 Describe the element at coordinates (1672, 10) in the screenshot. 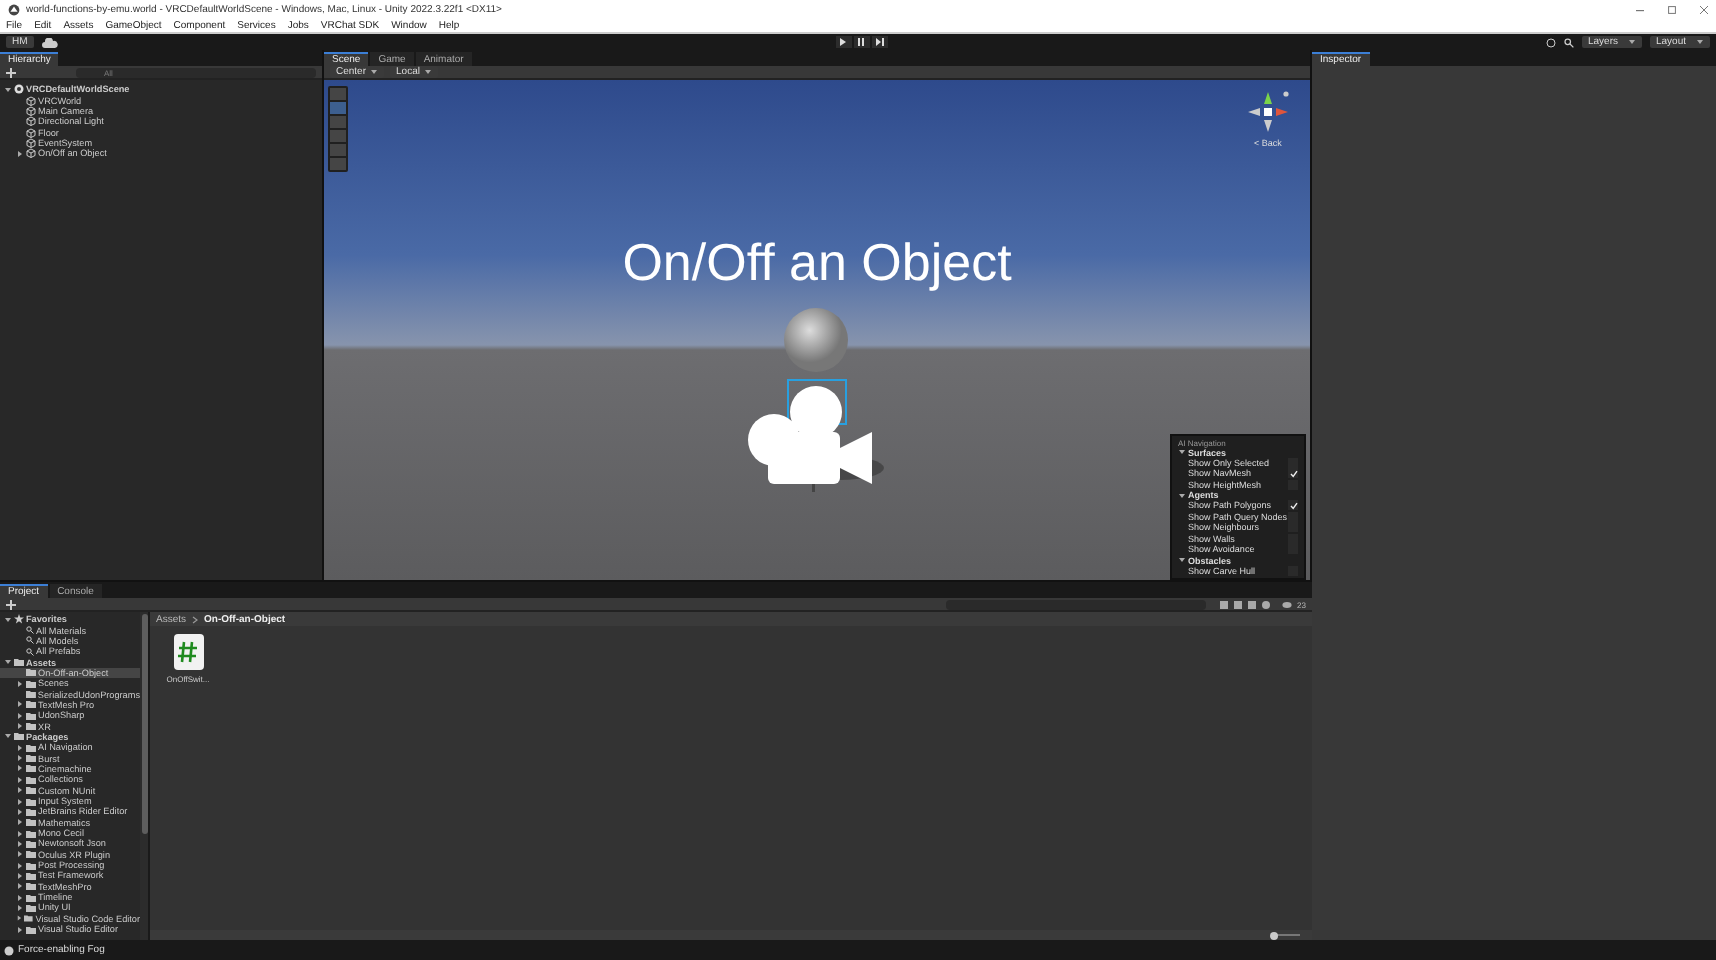

I see `maximize-icon` at that location.